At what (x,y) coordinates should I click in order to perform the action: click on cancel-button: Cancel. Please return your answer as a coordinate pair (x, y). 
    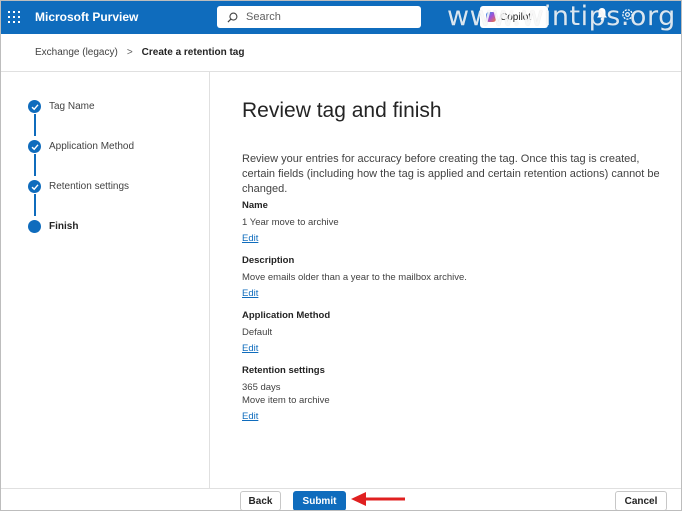
    Looking at the image, I should click on (641, 501).